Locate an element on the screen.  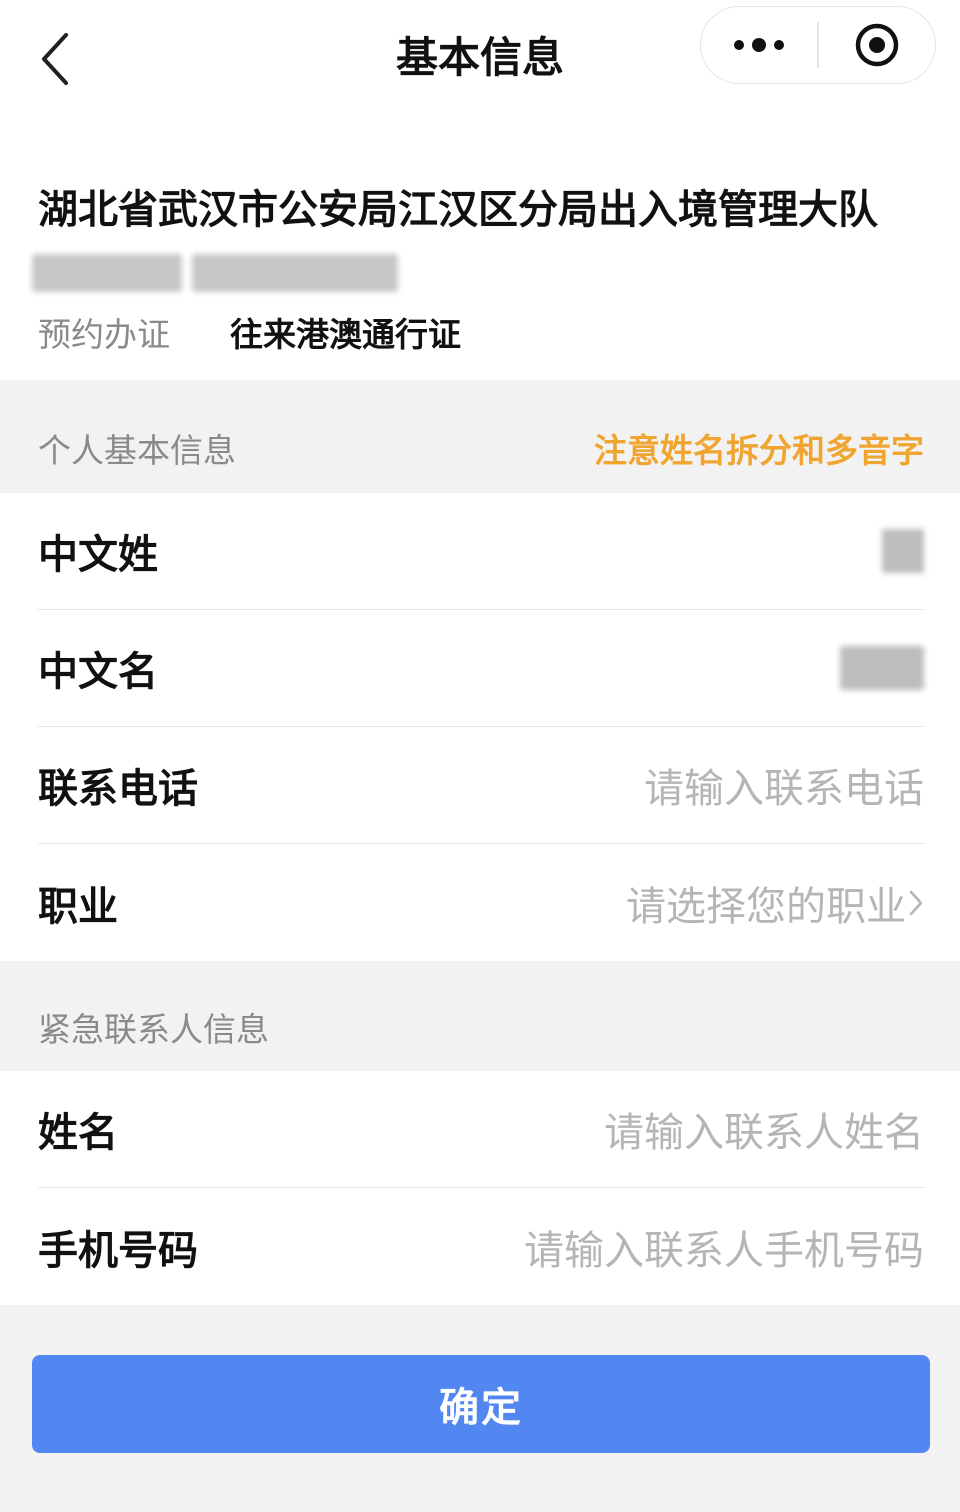
personal-section-header: 个人基本信息 注意姓名拆分和多音字 is located at coordinates (480, 436).